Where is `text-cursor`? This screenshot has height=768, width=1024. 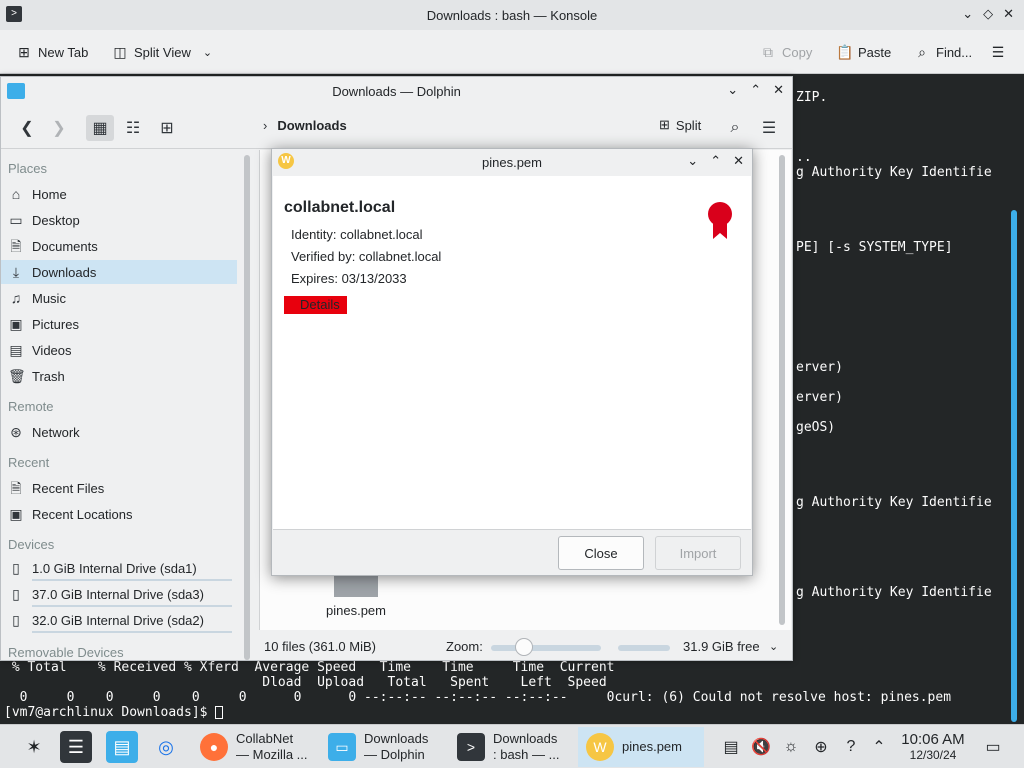 text-cursor is located at coordinates (219, 712).